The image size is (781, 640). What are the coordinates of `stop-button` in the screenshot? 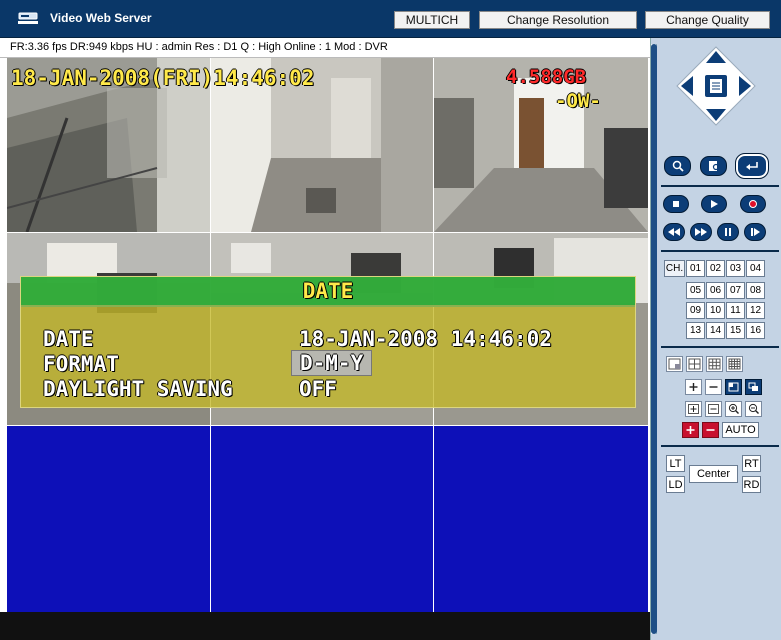 It's located at (676, 204).